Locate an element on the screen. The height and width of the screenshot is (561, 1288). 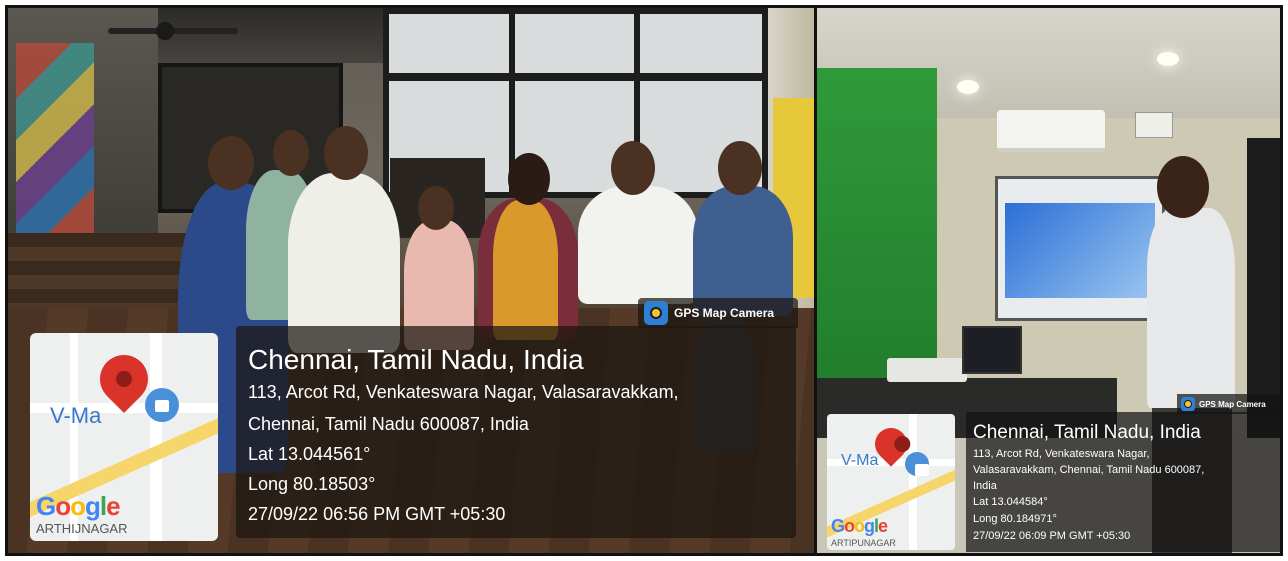
person-1-head is located at coordinates (231, 163).